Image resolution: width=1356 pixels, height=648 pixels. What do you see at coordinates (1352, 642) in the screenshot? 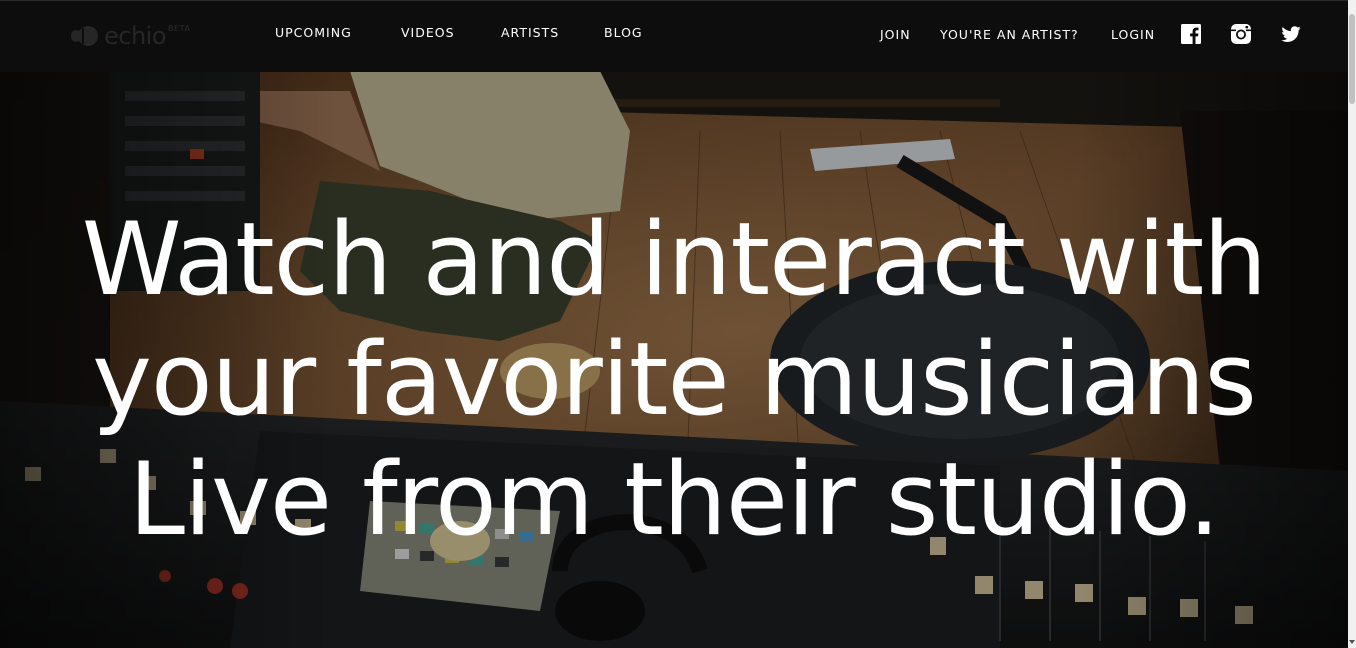
I see `scroll-down-arrow-icon` at bounding box center [1352, 642].